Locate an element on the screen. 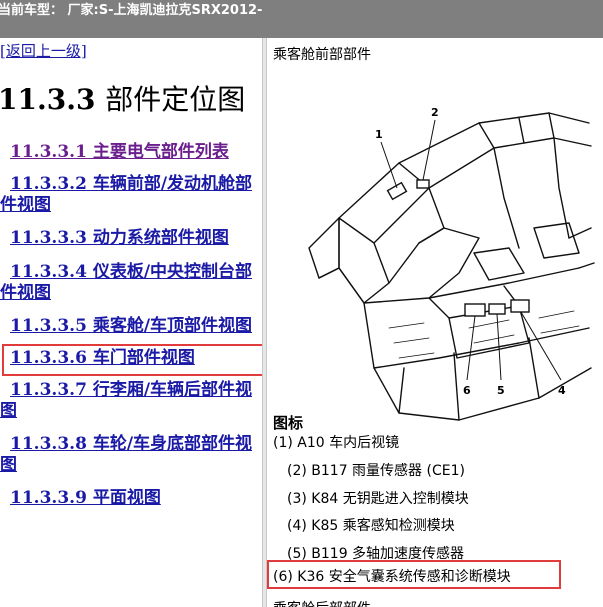 The width and height of the screenshot is (603, 607). floor-mid is located at coordinates (481, 348).